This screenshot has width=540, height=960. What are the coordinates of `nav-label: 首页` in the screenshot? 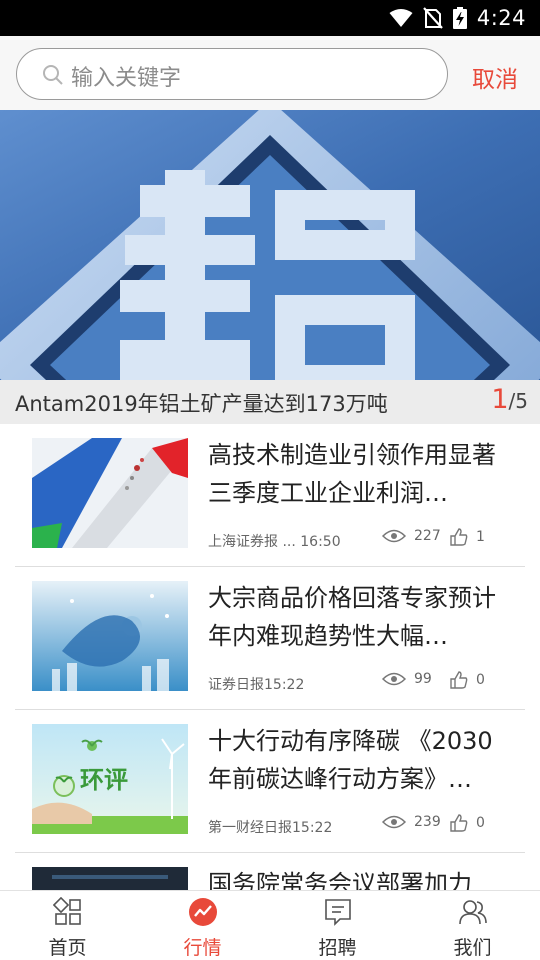 It's located at (67, 948).